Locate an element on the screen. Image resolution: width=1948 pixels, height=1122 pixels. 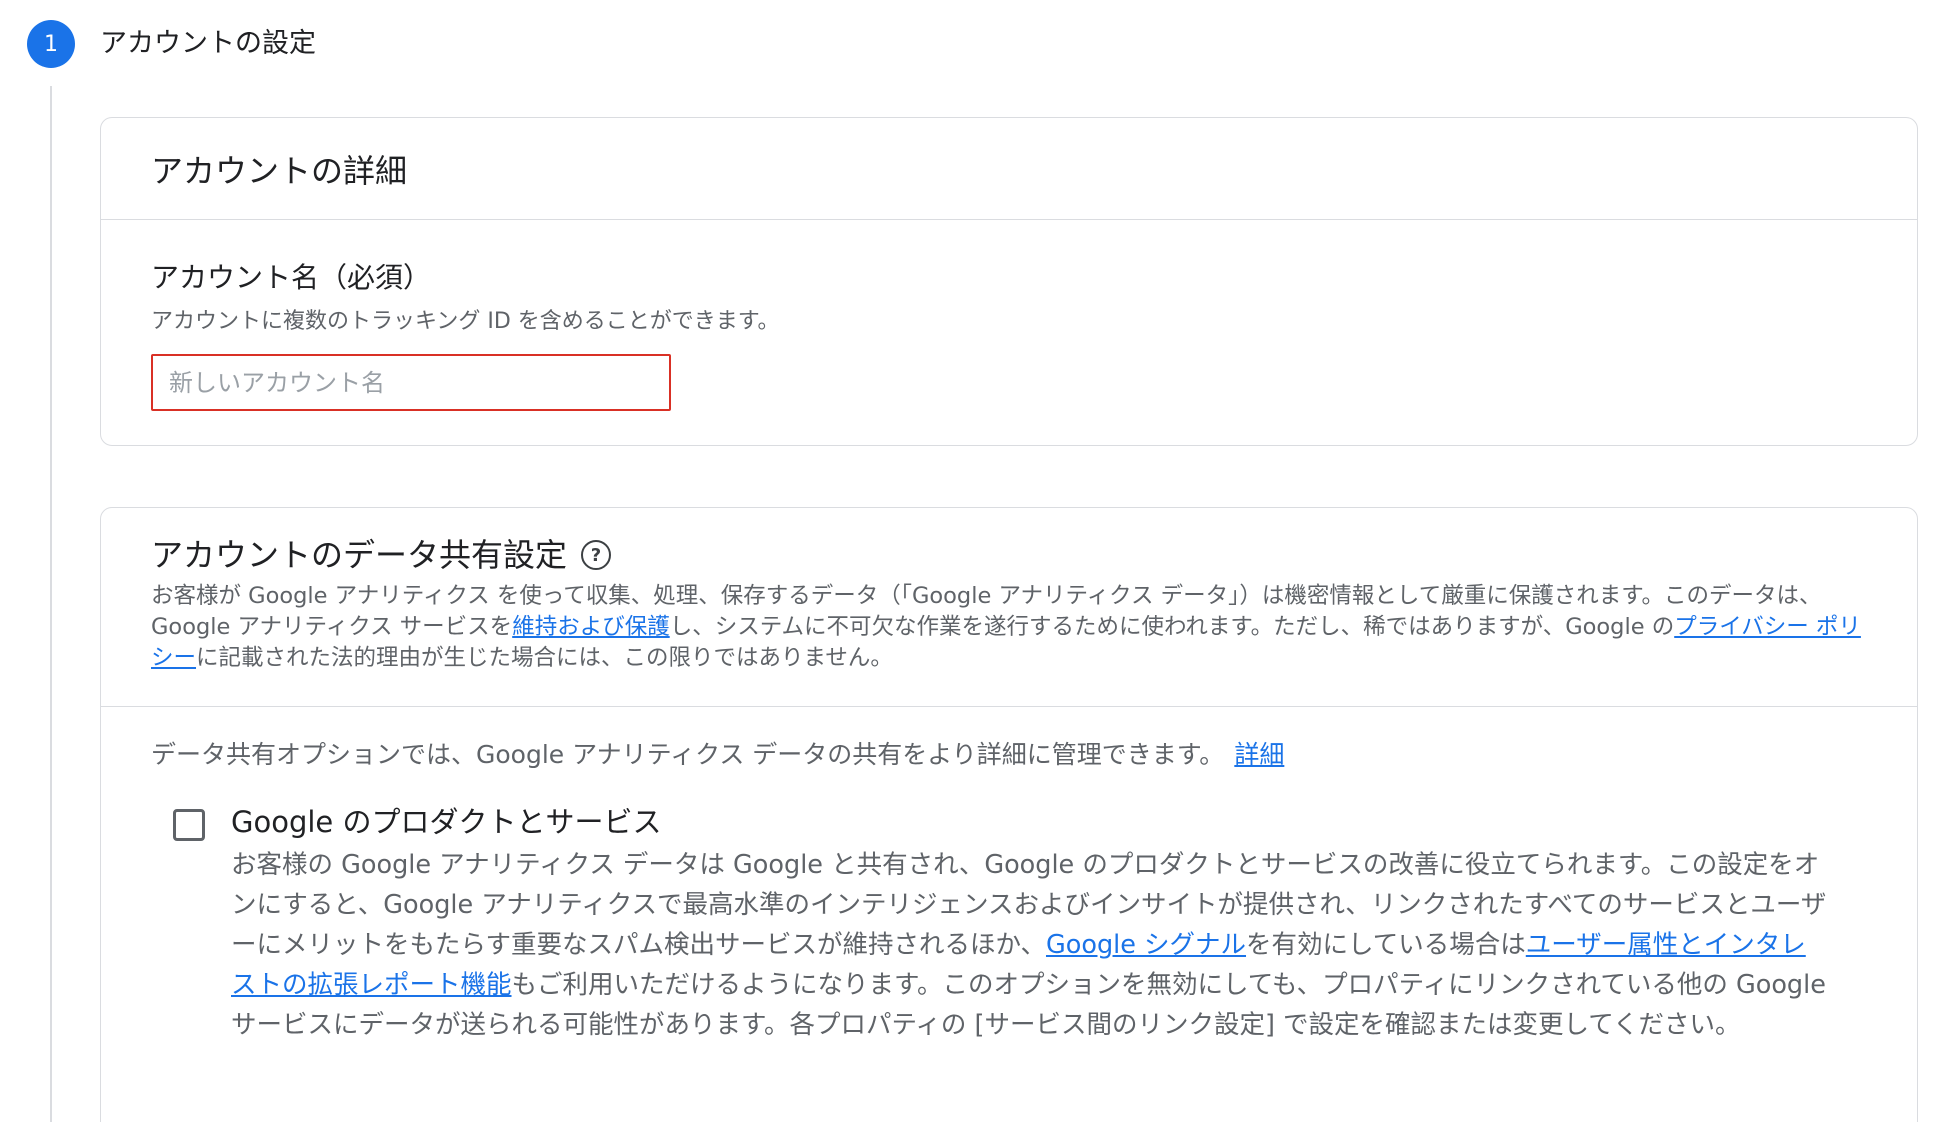
step-title: アカウントの設定 is located at coordinates (208, 43).